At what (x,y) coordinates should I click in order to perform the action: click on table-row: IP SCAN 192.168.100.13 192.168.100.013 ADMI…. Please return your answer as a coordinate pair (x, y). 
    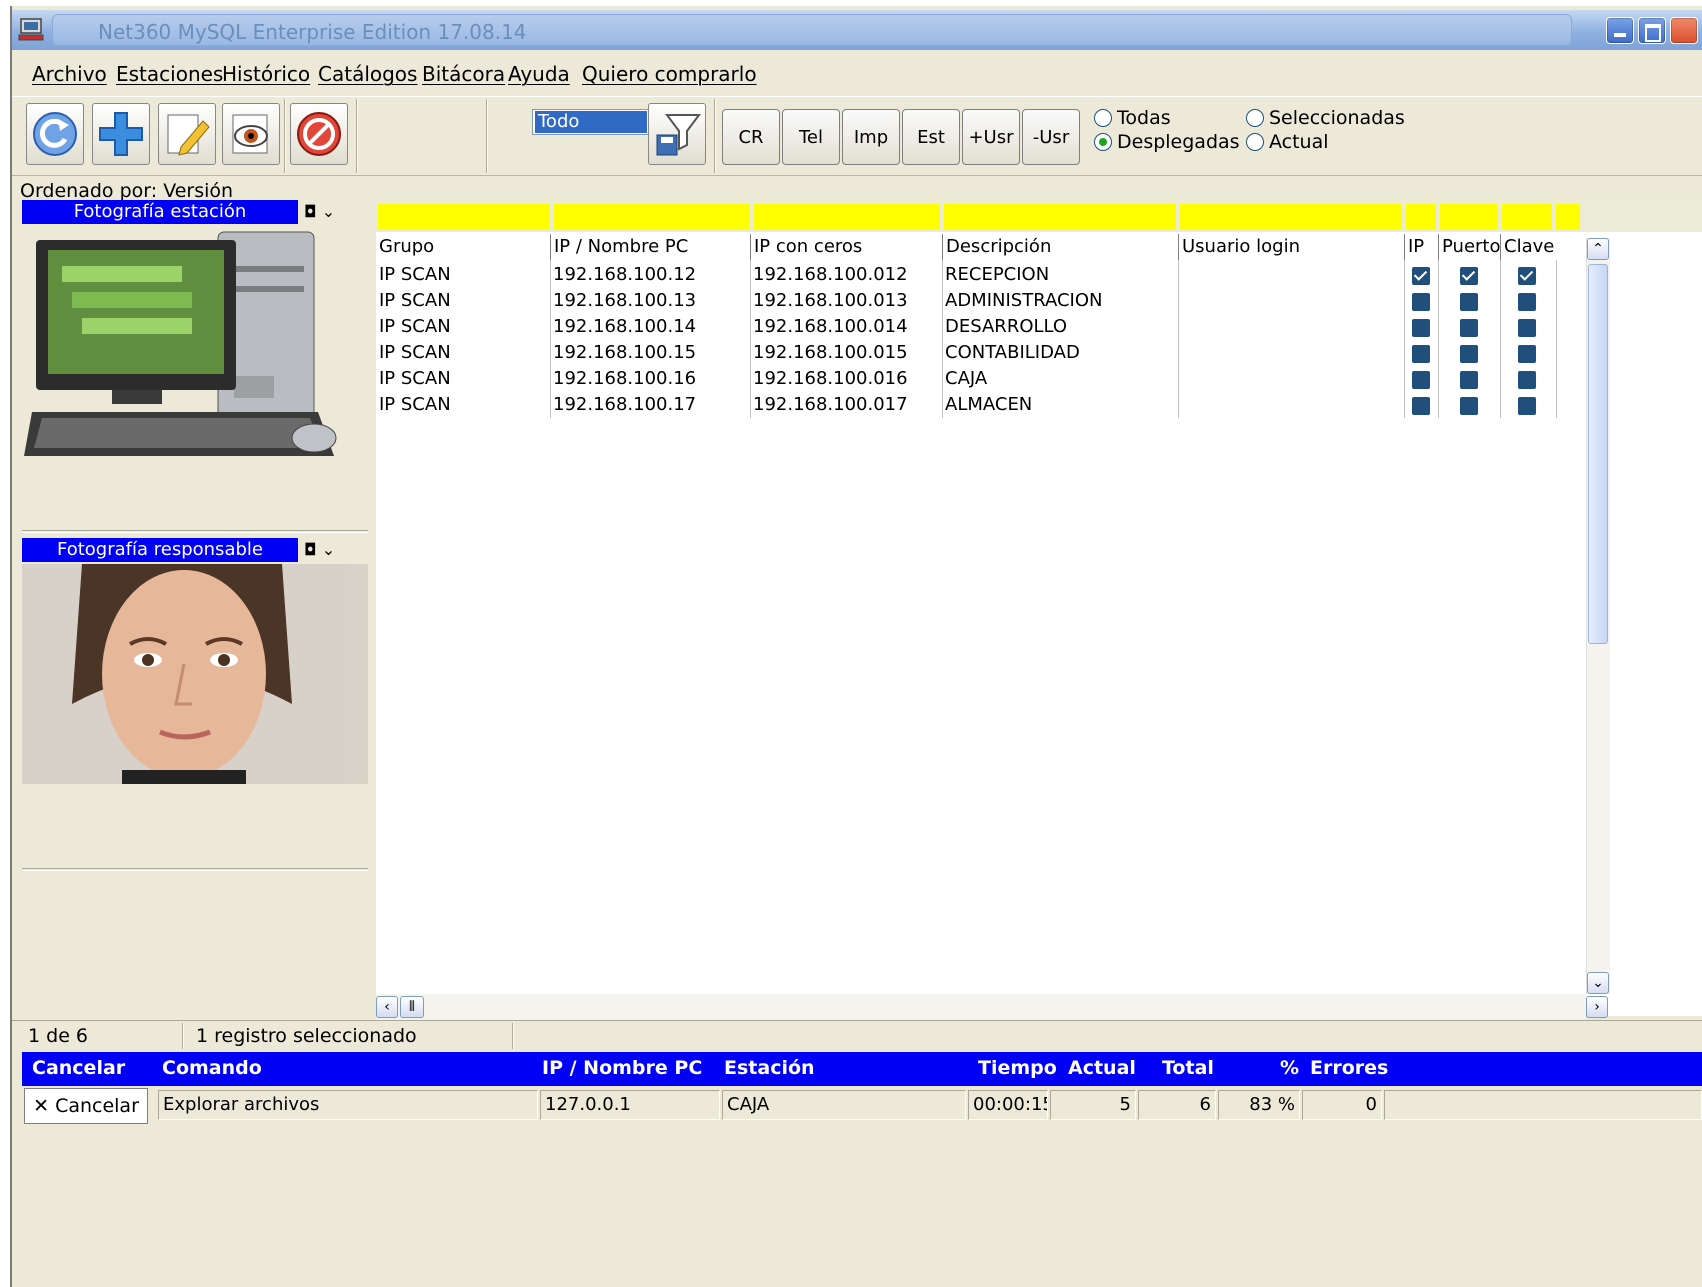
    Looking at the image, I should click on (966, 301).